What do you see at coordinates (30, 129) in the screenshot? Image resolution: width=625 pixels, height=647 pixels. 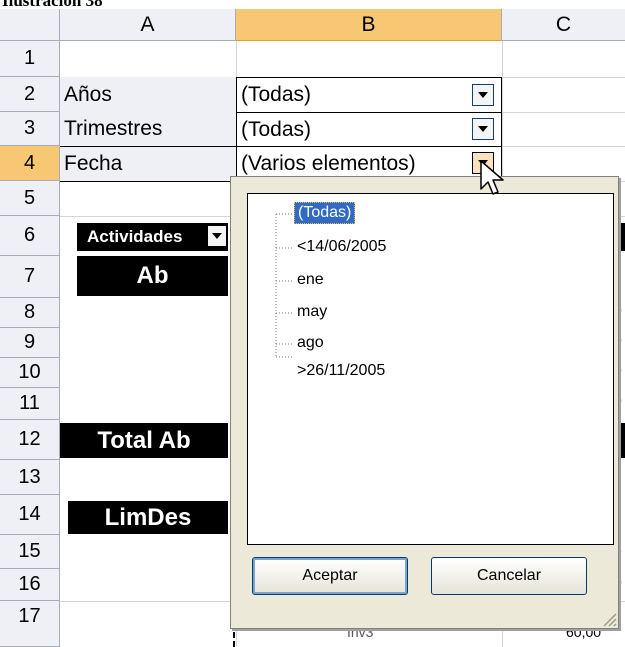 I see `row-header-3: 3` at bounding box center [30, 129].